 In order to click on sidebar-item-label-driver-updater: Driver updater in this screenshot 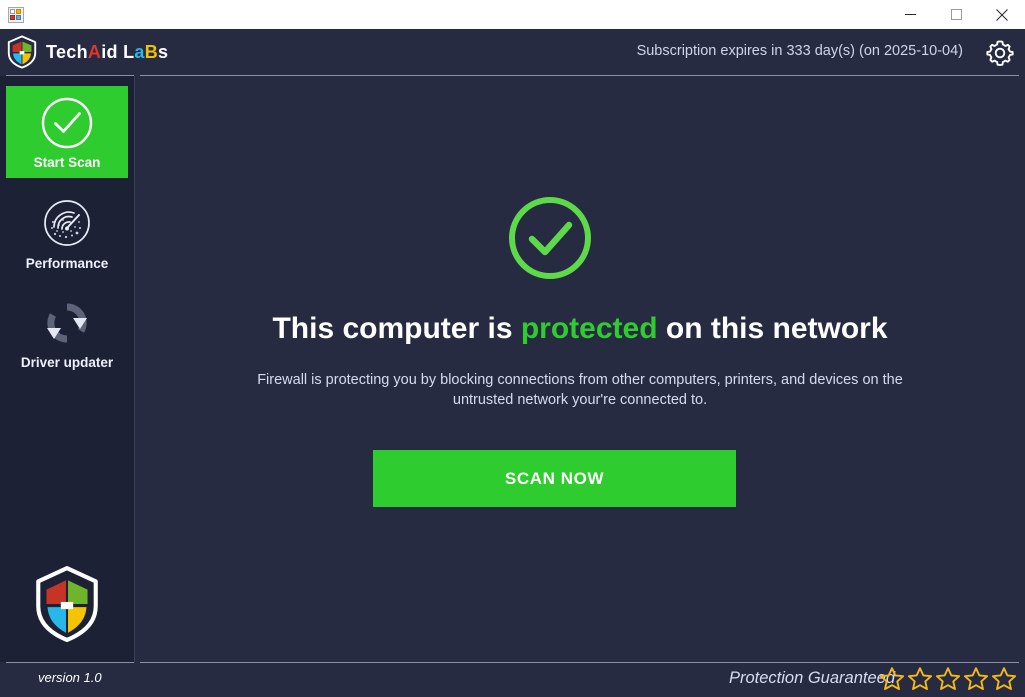, I will do `click(67, 362)`.